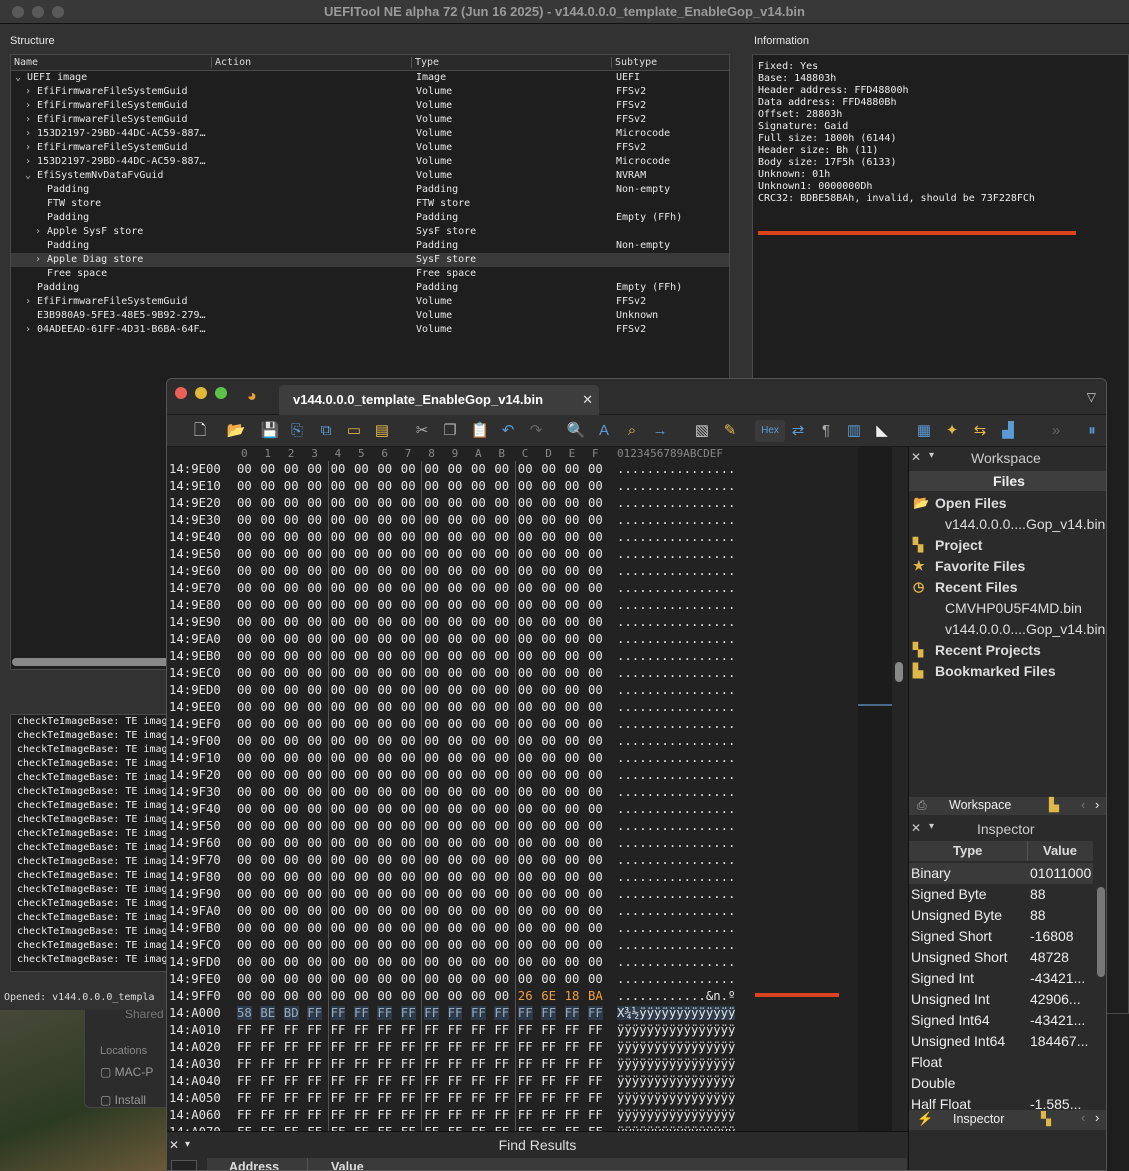  I want to click on structure-row: › EfiFirmwareFileSystemGuid Volume FFSv2, so click(370, 302).